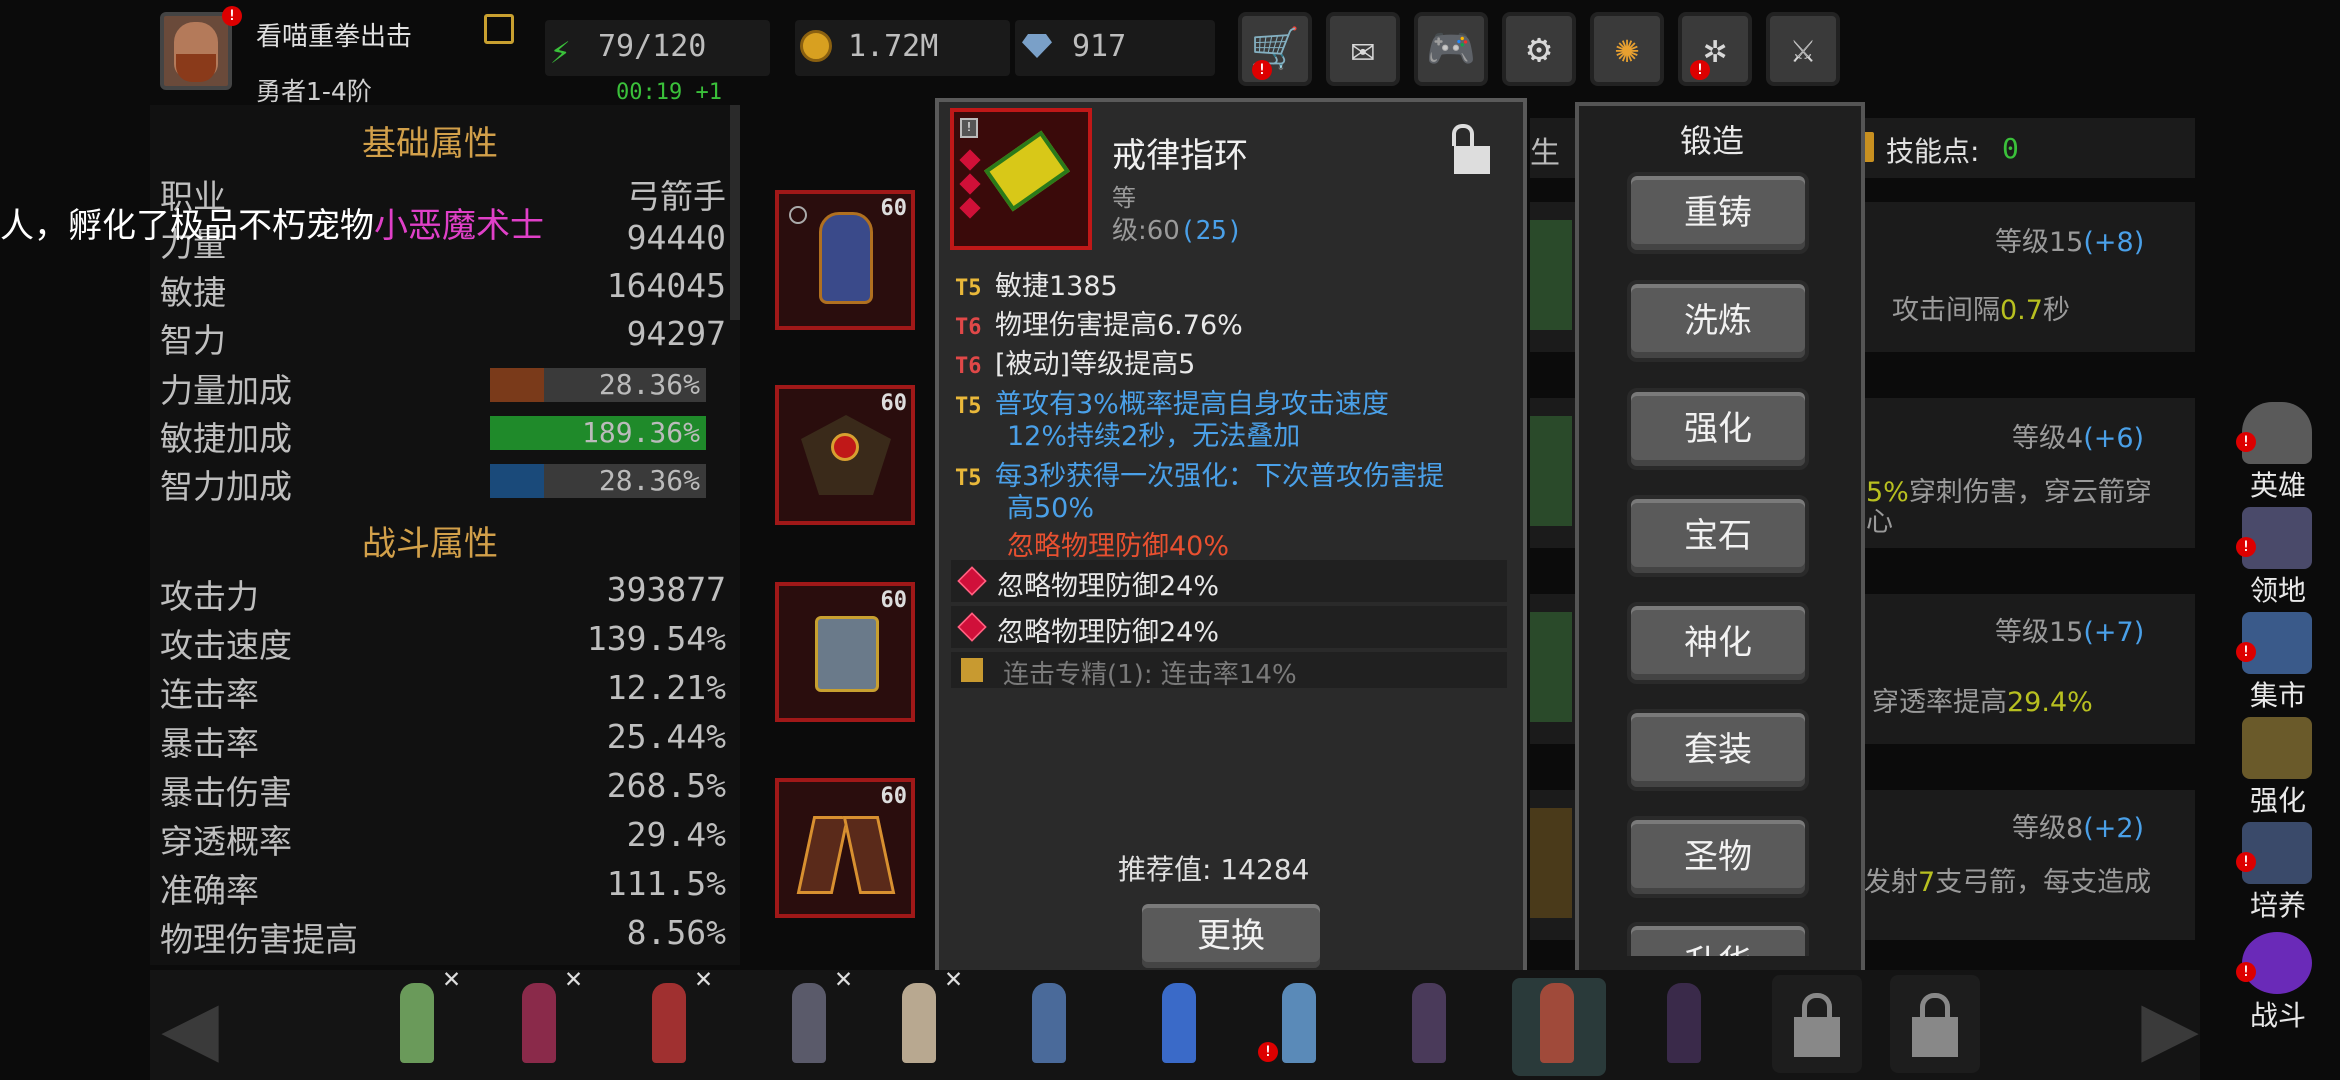  I want to click on skill-desc-highlight: 29.4%, so click(2050, 702).